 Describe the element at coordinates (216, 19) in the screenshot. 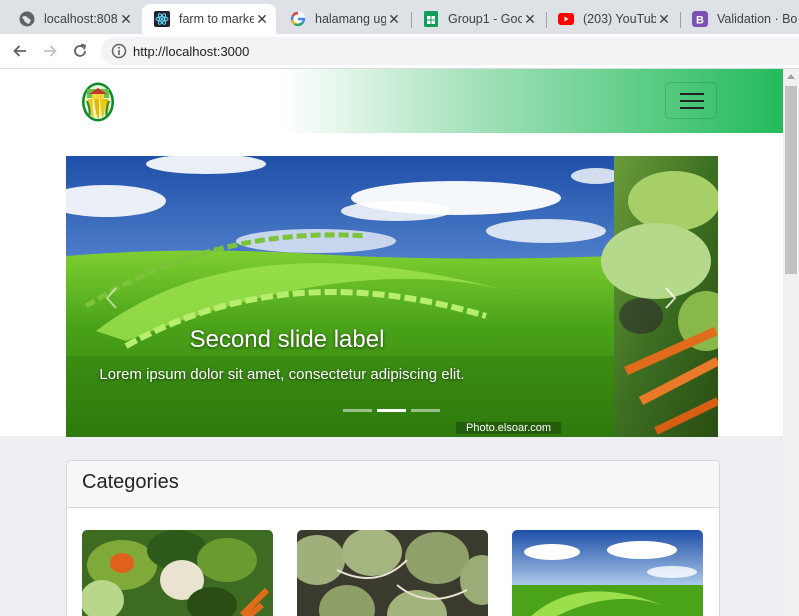

I see `tab-title: farm to market` at that location.